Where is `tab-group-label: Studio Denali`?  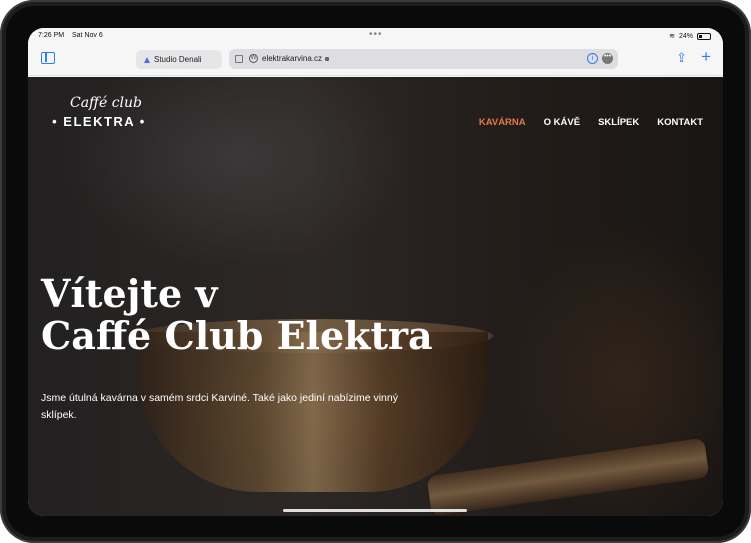 tab-group-label: Studio Denali is located at coordinates (178, 59).